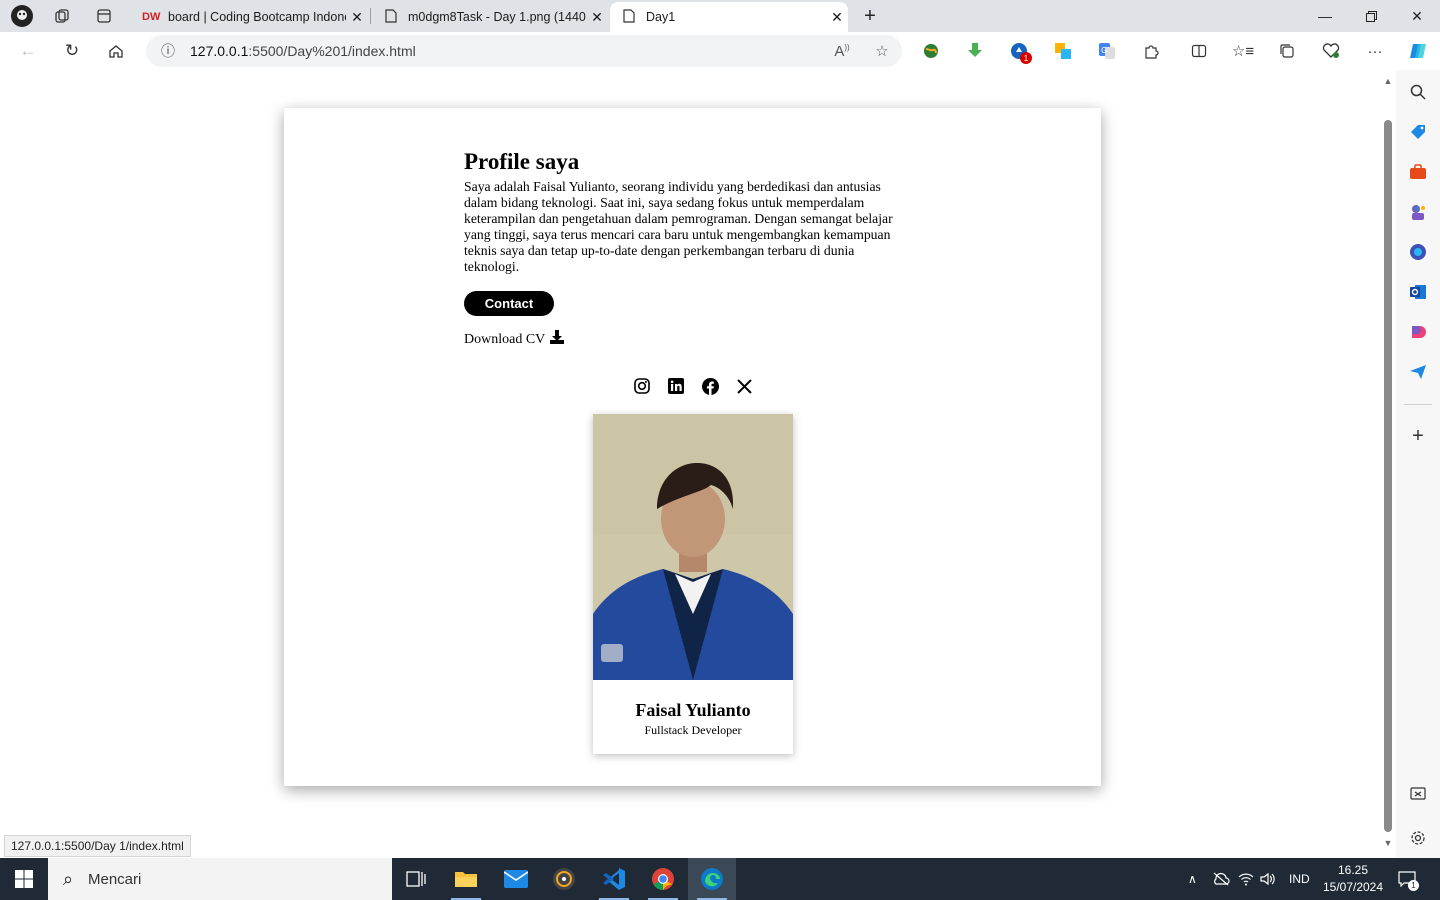  Describe the element at coordinates (712, 879) in the screenshot. I see `edge-icon` at that location.